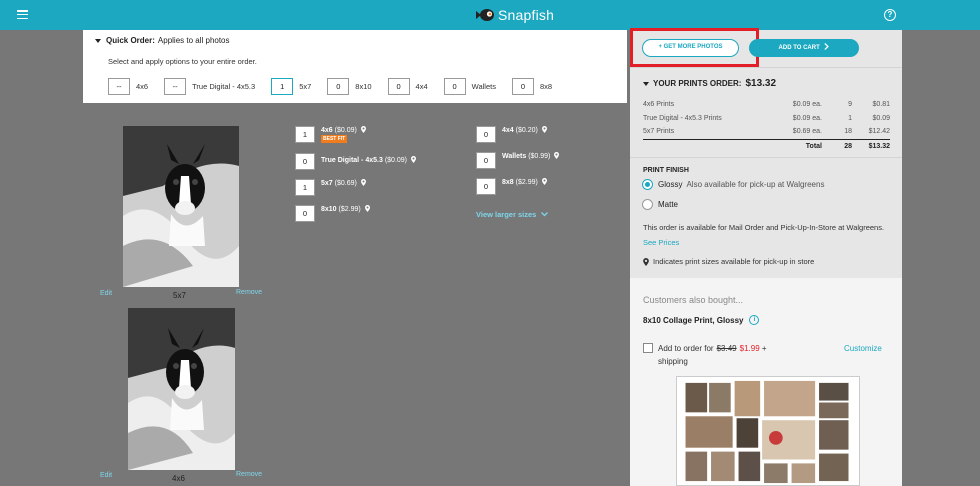 The height and width of the screenshot is (486, 980). What do you see at coordinates (352, 160) in the screenshot?
I see `size-name: True Digital - 4x5.3` at bounding box center [352, 160].